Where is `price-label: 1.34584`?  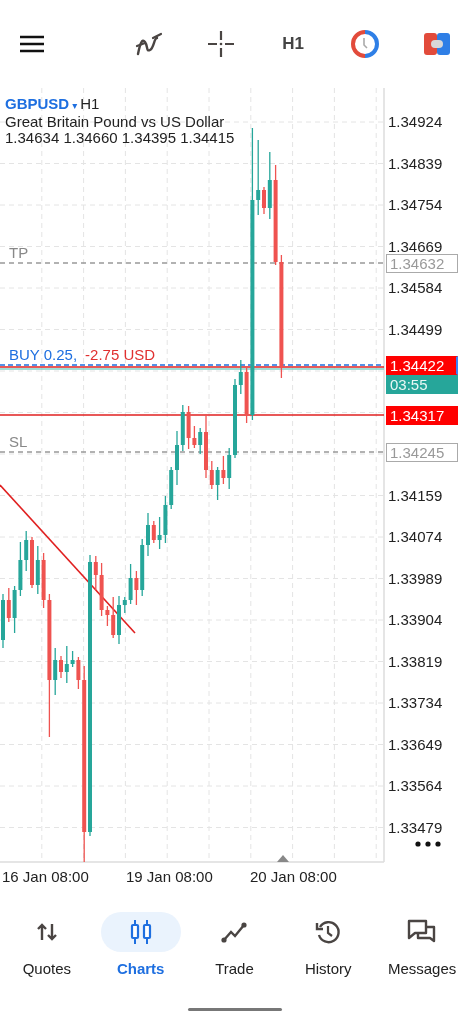 price-label: 1.34584 is located at coordinates (415, 288).